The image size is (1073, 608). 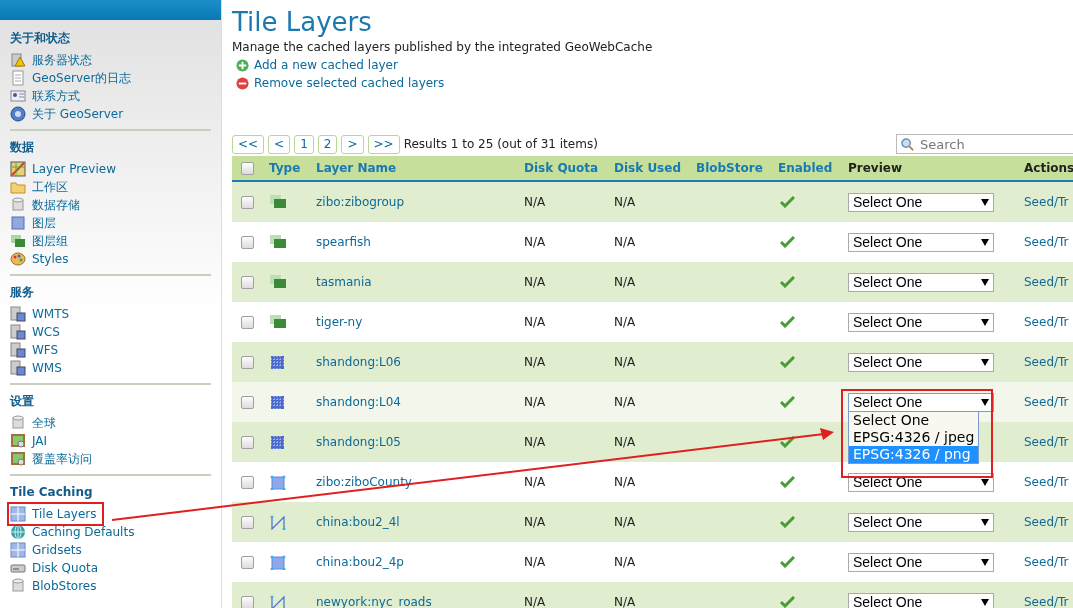 What do you see at coordinates (326, 65) in the screenshot?
I see `action-link: Add a new cached layer` at bounding box center [326, 65].